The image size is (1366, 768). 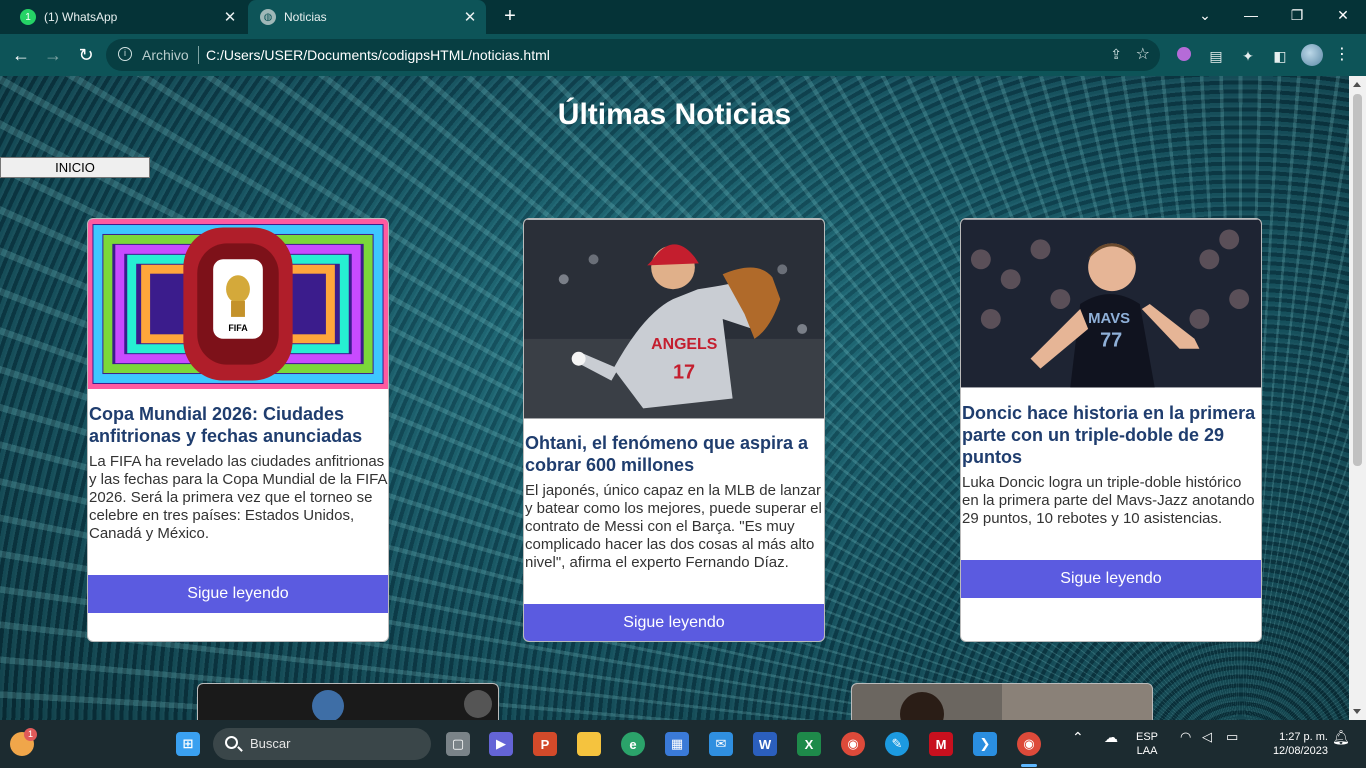 What do you see at coordinates (1341, 737) in the screenshot?
I see `notification-bell-icon: 🔔︎` at bounding box center [1341, 737].